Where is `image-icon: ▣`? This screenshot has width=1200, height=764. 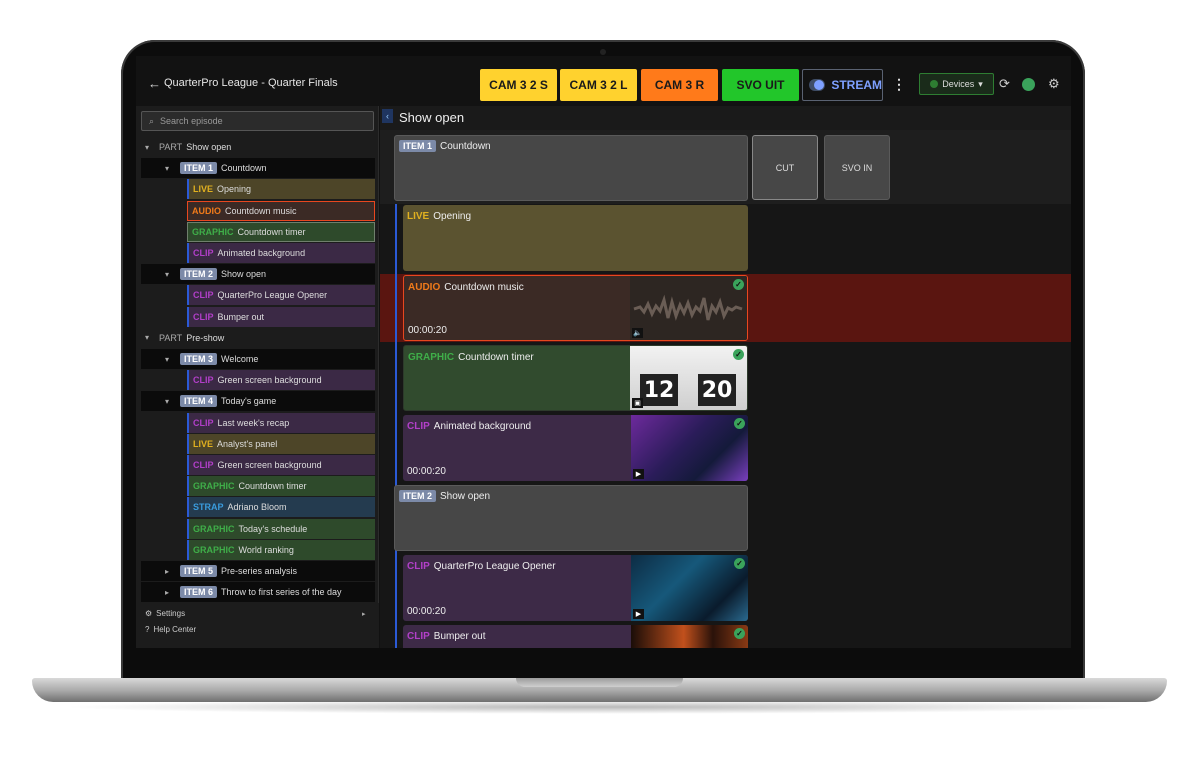 image-icon: ▣ is located at coordinates (637, 403).